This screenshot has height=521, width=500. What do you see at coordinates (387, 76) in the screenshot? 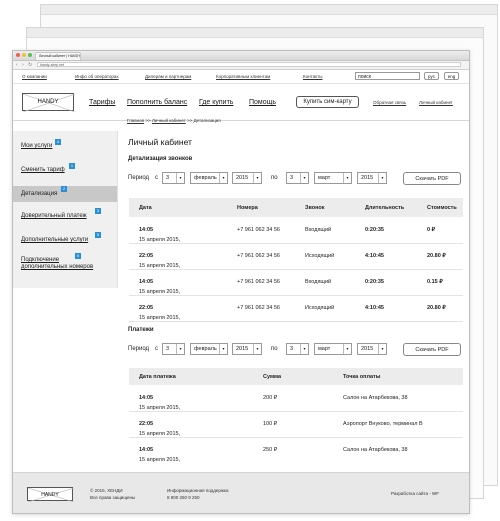
I see `search-input: поиск` at bounding box center [387, 76].